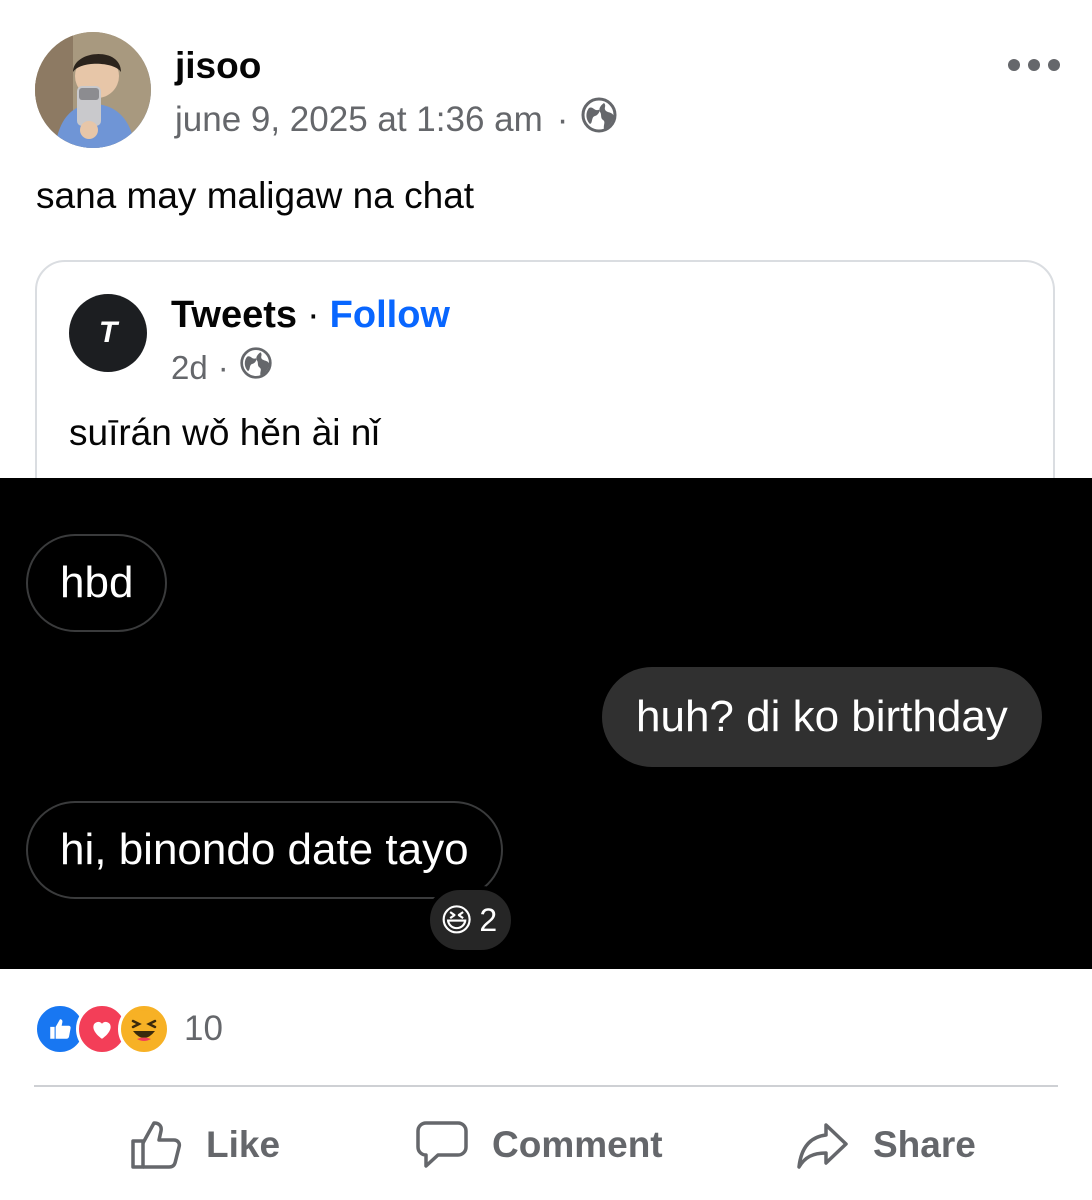 The width and height of the screenshot is (1092, 1200). Describe the element at coordinates (442, 1144) in the screenshot. I see `comment-bubble-icon` at that location.